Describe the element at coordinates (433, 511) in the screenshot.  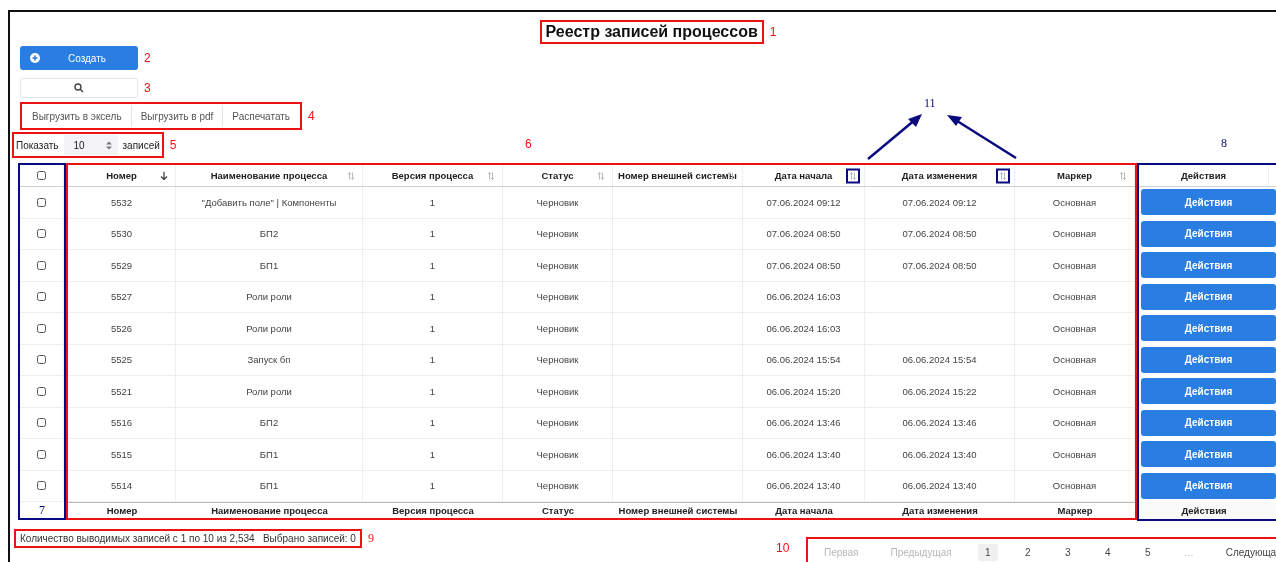
I see `footer-cell-text: Версия процесса` at that location.